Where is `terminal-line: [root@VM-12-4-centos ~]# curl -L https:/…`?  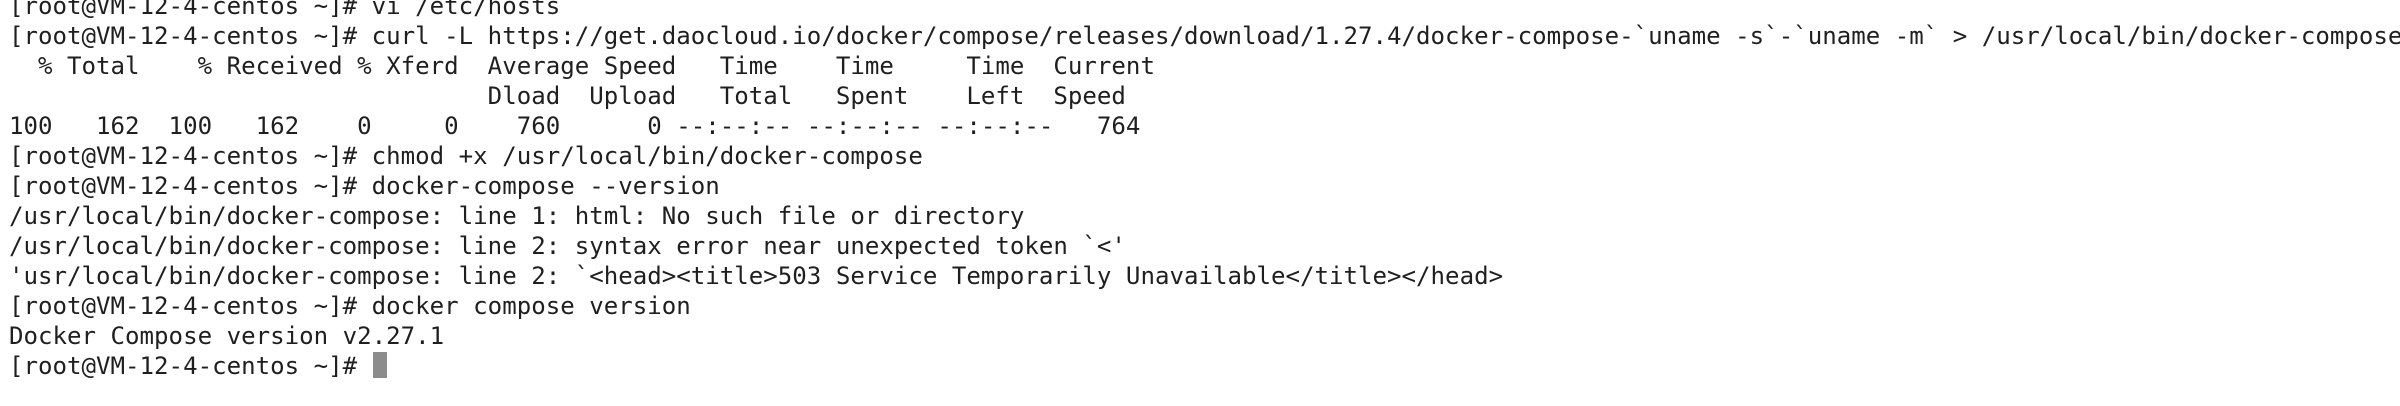
terminal-line: [root@VM-12-4-centos ~]# curl -L https:/… is located at coordinates (1204, 36).